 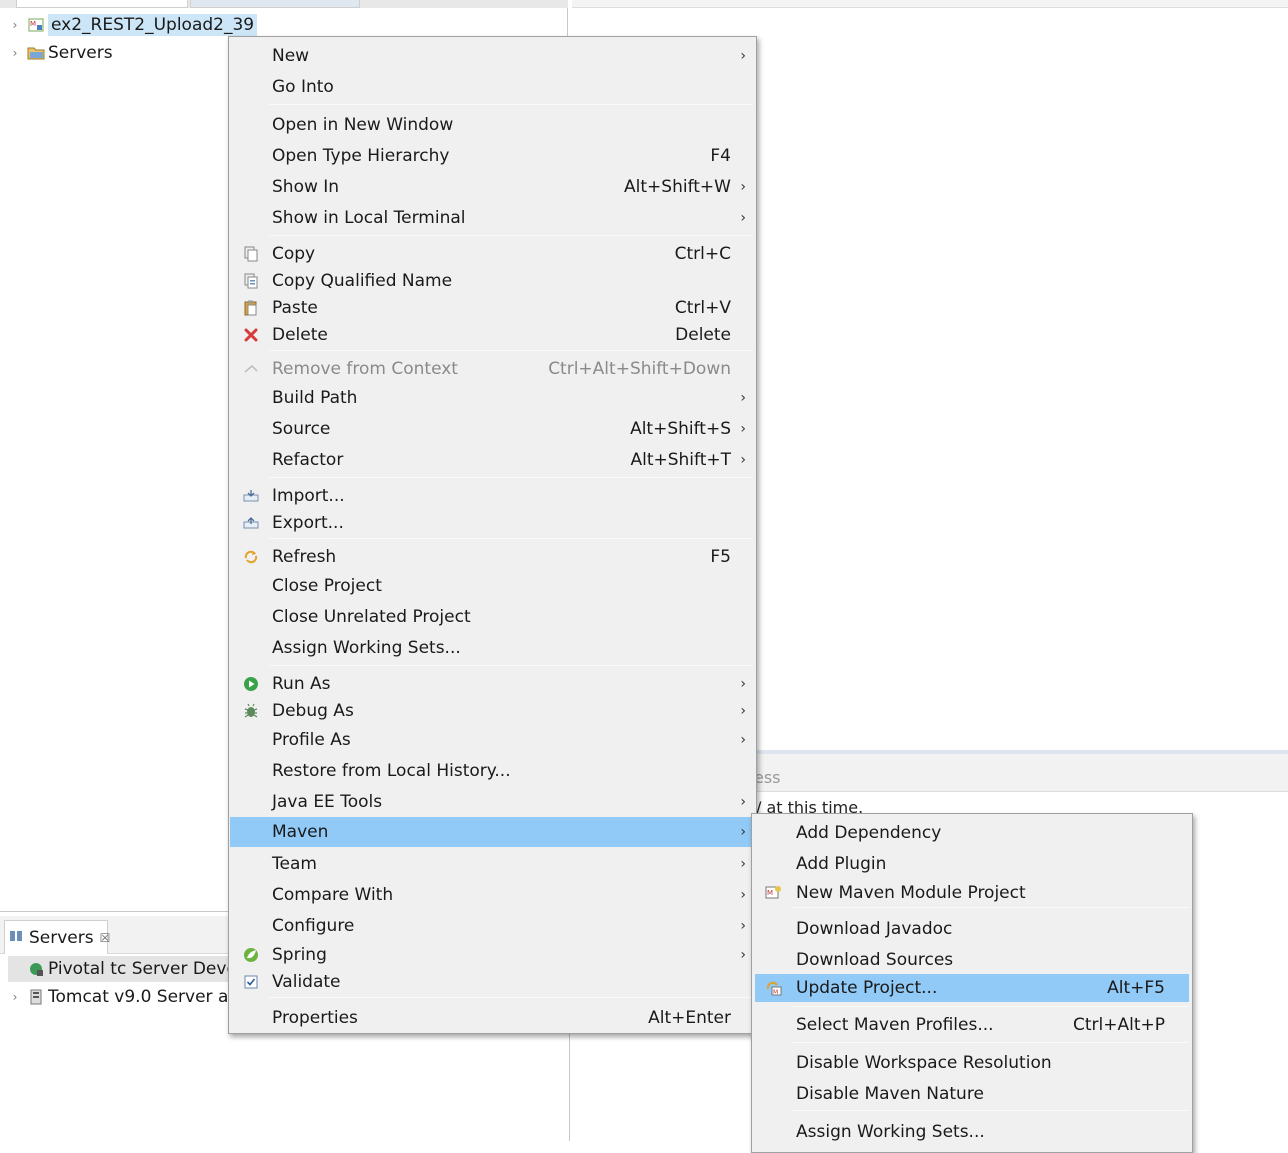 What do you see at coordinates (492, 586) in the screenshot?
I see `menu-item-close-project: Close Project` at bounding box center [492, 586].